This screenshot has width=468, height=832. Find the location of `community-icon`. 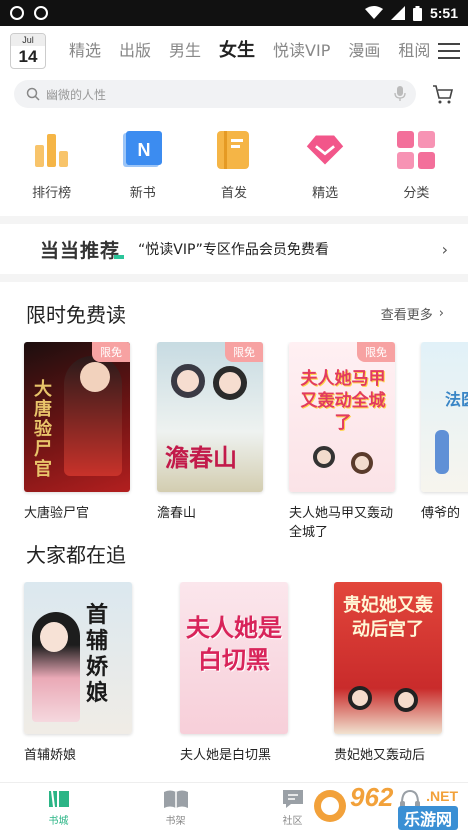

community-icon is located at coordinates (292, 798).